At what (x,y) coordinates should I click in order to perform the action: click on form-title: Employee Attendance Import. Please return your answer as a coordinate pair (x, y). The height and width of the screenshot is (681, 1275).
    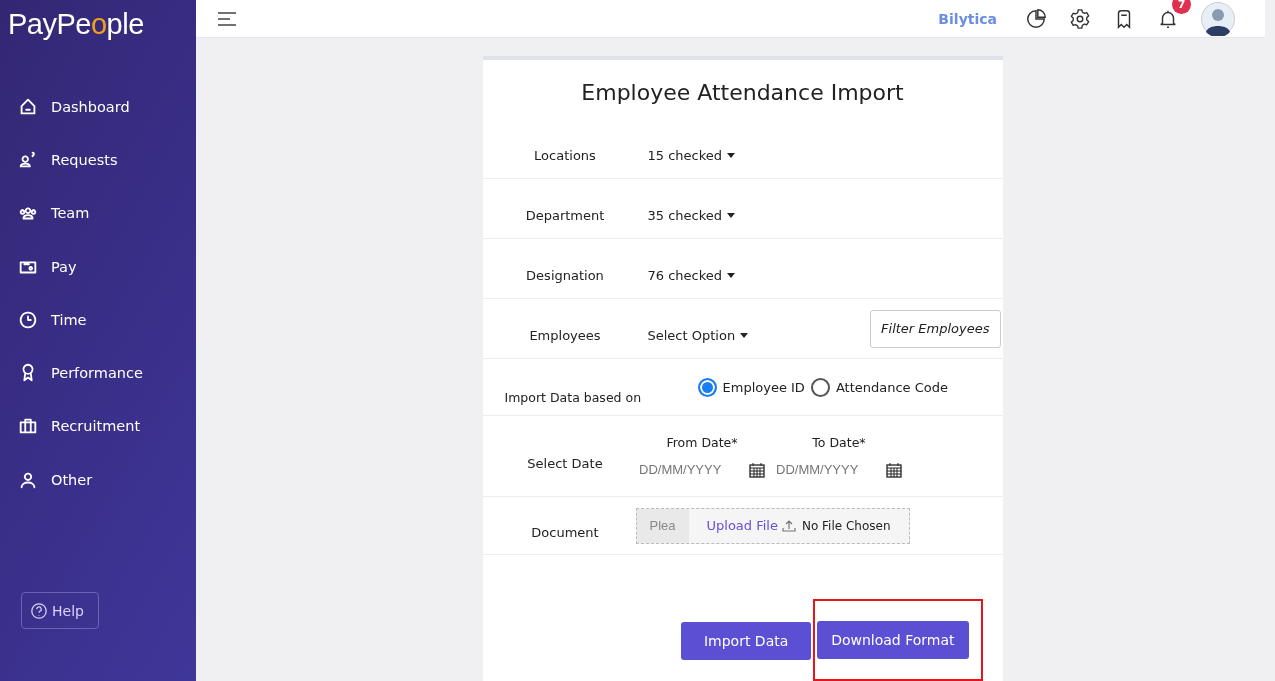
    Looking at the image, I should click on (742, 92).